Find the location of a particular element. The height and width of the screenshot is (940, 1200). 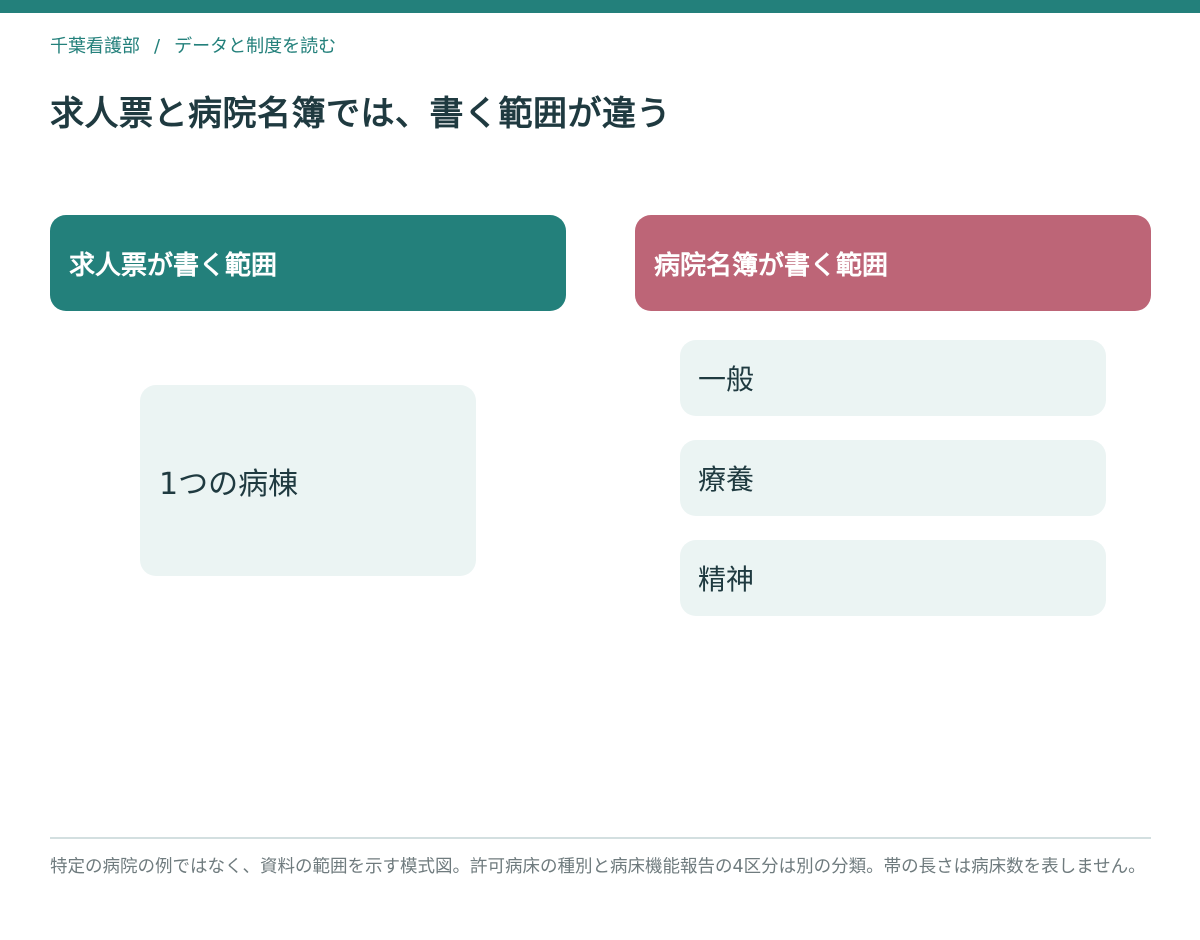

job-posting-scope-header: 求人票が書く範囲 is located at coordinates (308, 263).